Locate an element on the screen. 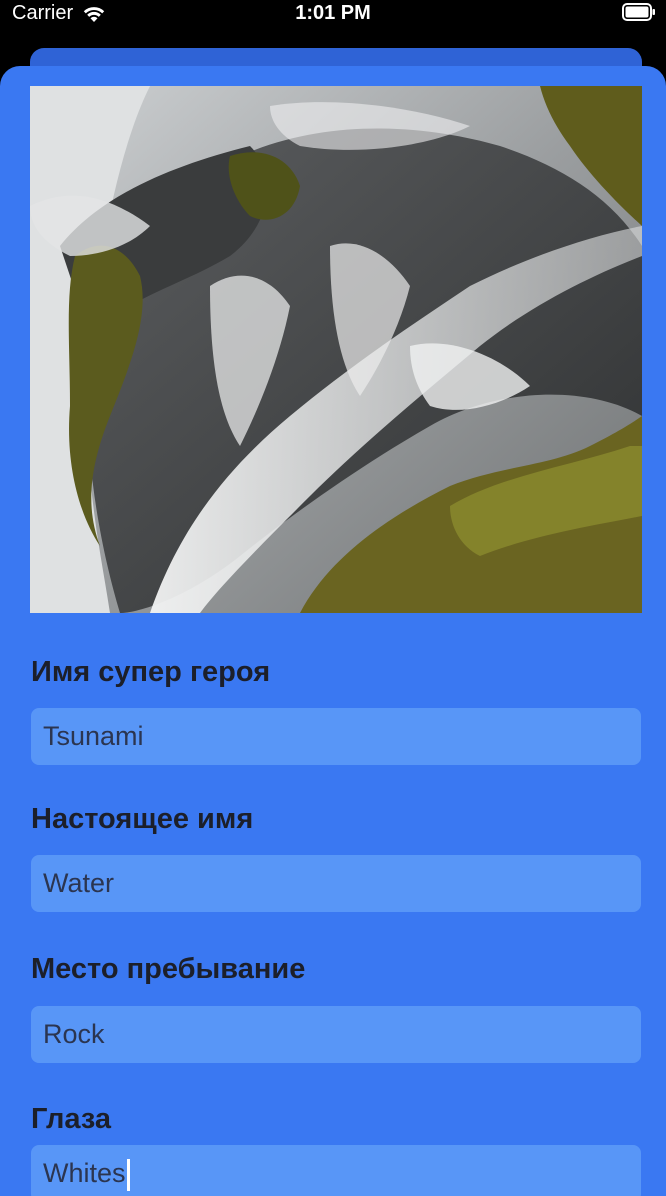  eyes-field: Whites is located at coordinates (336, 1170).